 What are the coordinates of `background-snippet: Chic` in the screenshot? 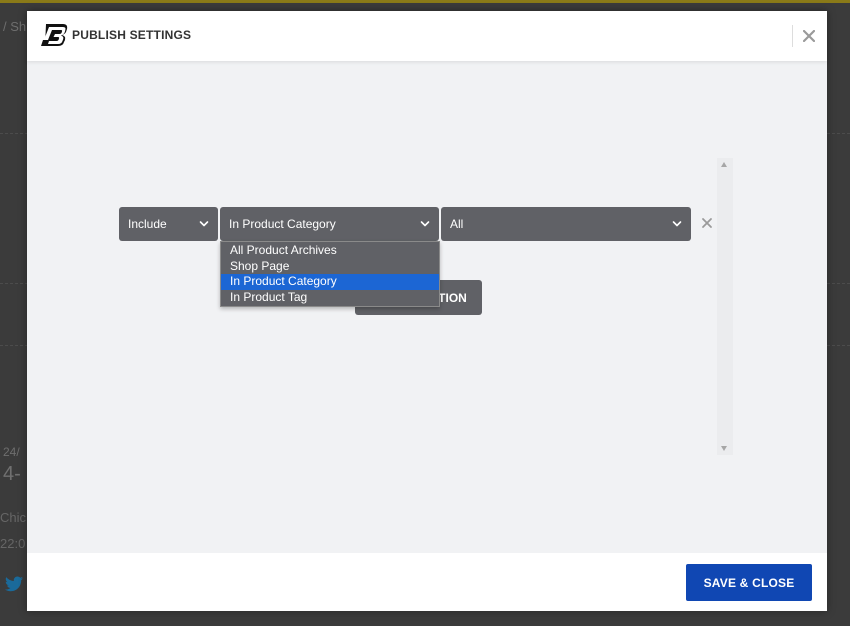 It's located at (13, 517).